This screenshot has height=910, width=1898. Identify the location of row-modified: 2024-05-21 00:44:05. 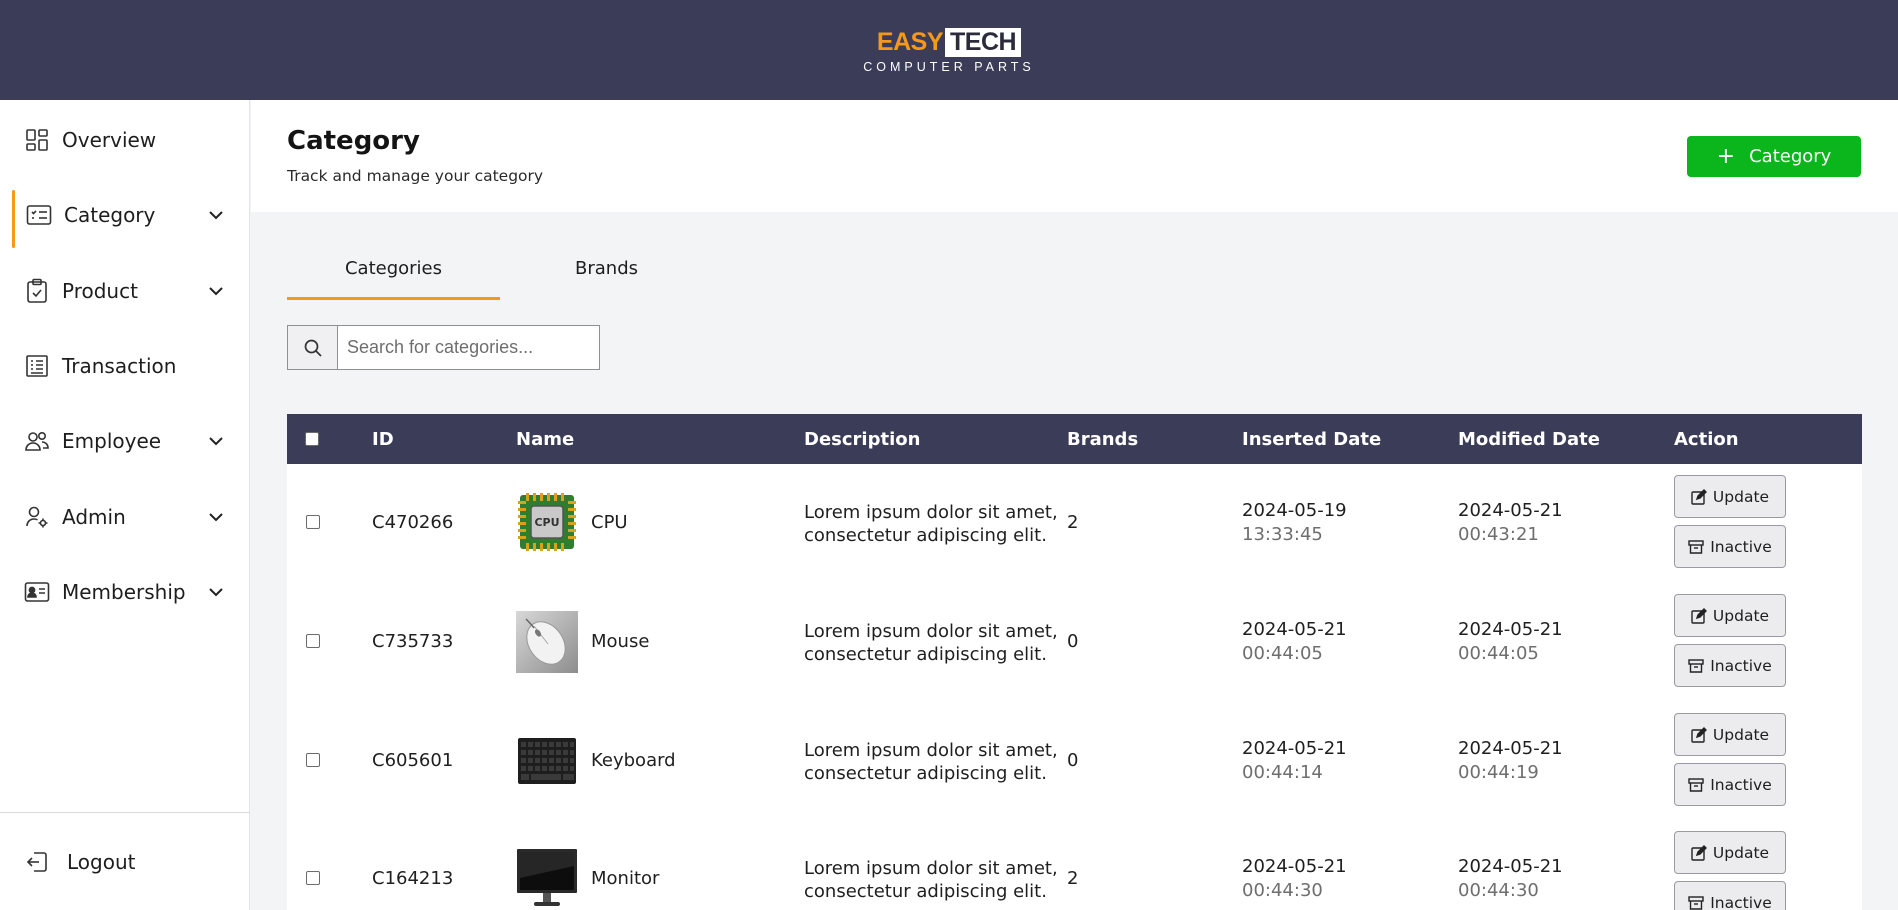
(1510, 642).